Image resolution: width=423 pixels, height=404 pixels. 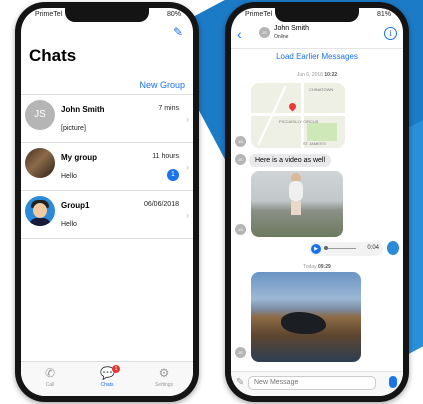 What do you see at coordinates (317, 35) in the screenshot?
I see `conversation-header: ‹ JS John Smith Online i` at bounding box center [317, 35].